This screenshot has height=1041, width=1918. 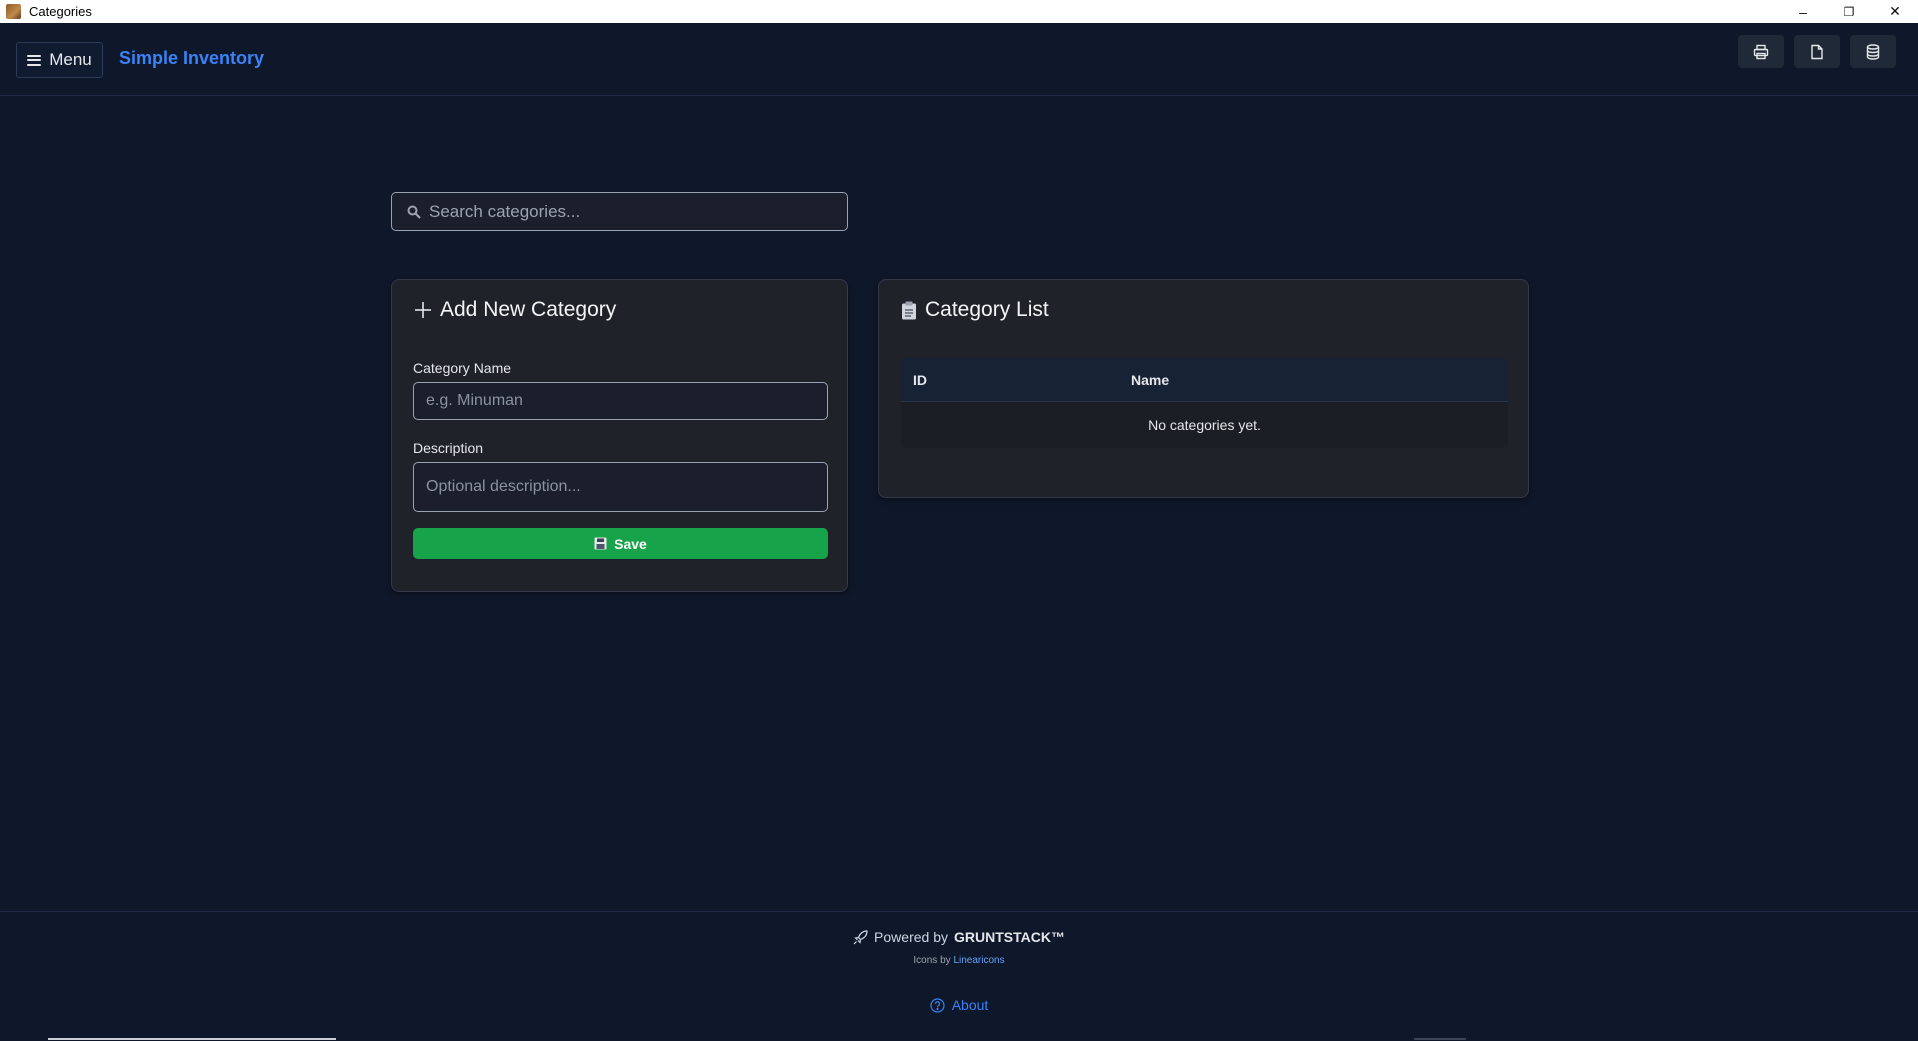 I want to click on icons-credit: Icons by Linearicons, so click(x=959, y=960).